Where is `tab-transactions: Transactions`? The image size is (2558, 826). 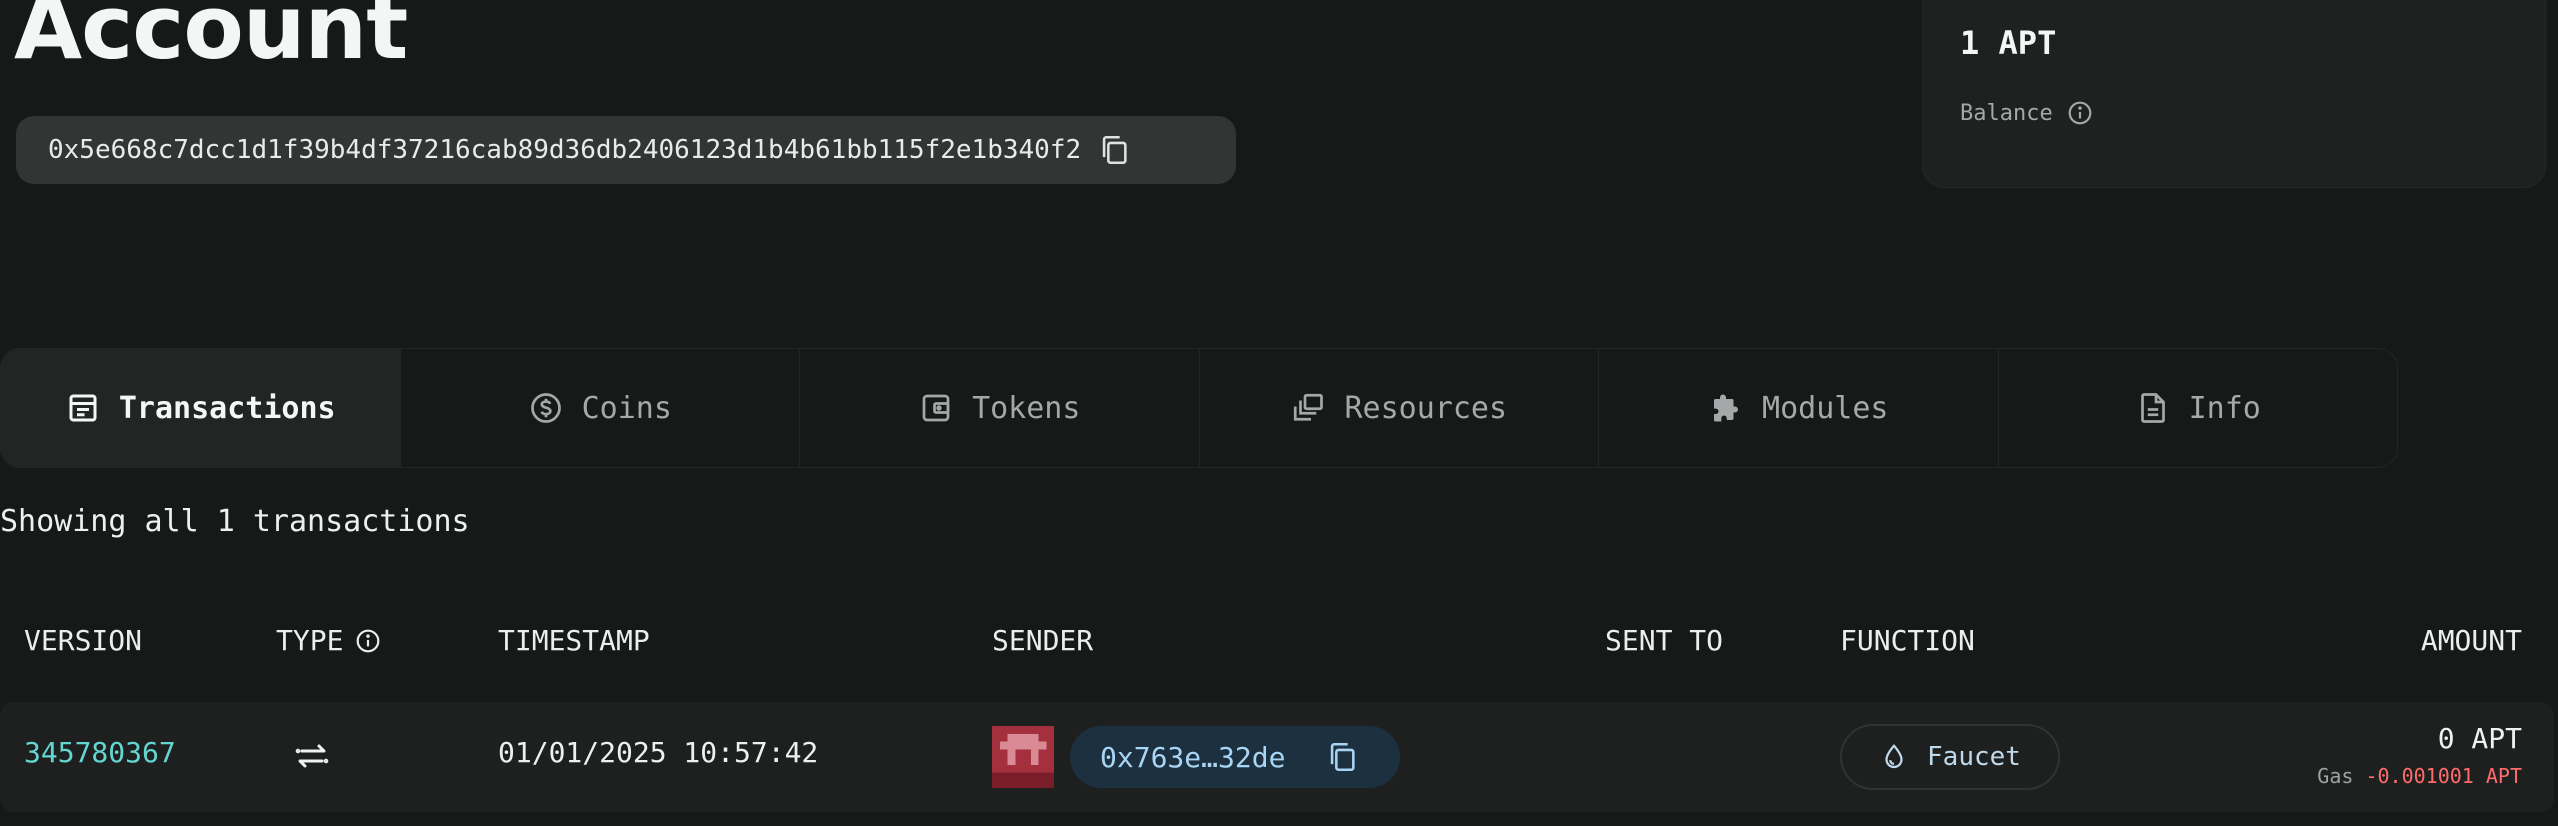
tab-transactions: Transactions is located at coordinates (201, 408).